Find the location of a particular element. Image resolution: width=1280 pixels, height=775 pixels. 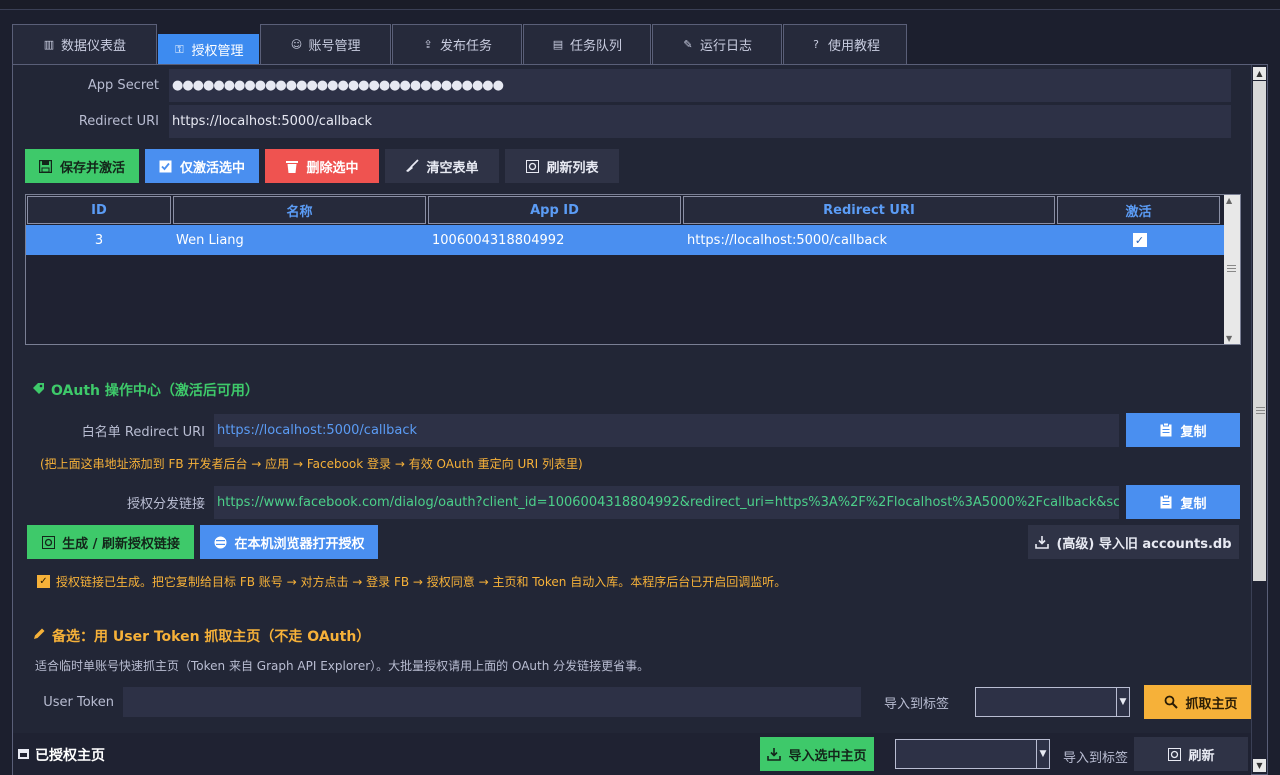

tab-account-management: ☺ 账号管理 is located at coordinates (325, 44).